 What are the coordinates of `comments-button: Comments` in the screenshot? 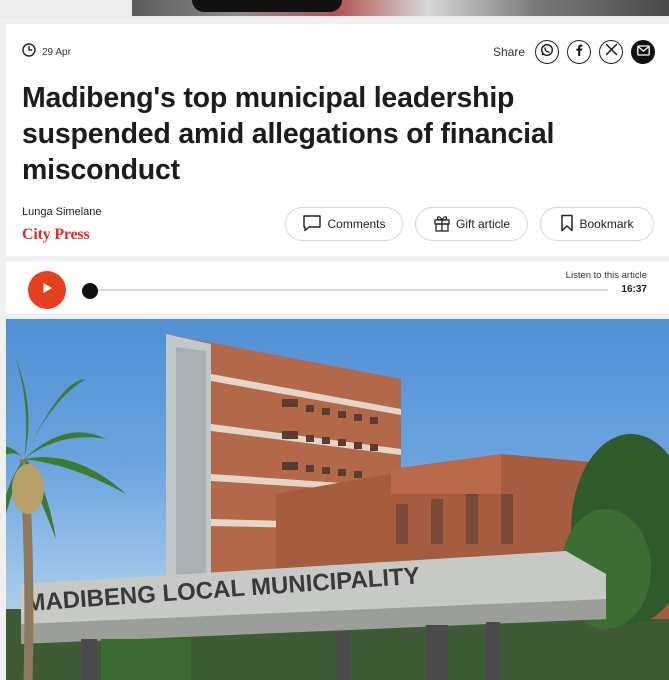 It's located at (344, 224).